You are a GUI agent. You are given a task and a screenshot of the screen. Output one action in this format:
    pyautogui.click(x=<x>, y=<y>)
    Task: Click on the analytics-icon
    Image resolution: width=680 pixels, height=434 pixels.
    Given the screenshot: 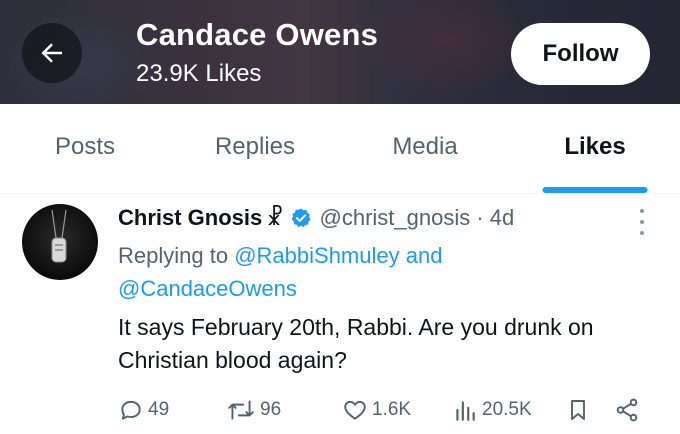 What is the action you would take?
    pyautogui.click(x=465, y=411)
    